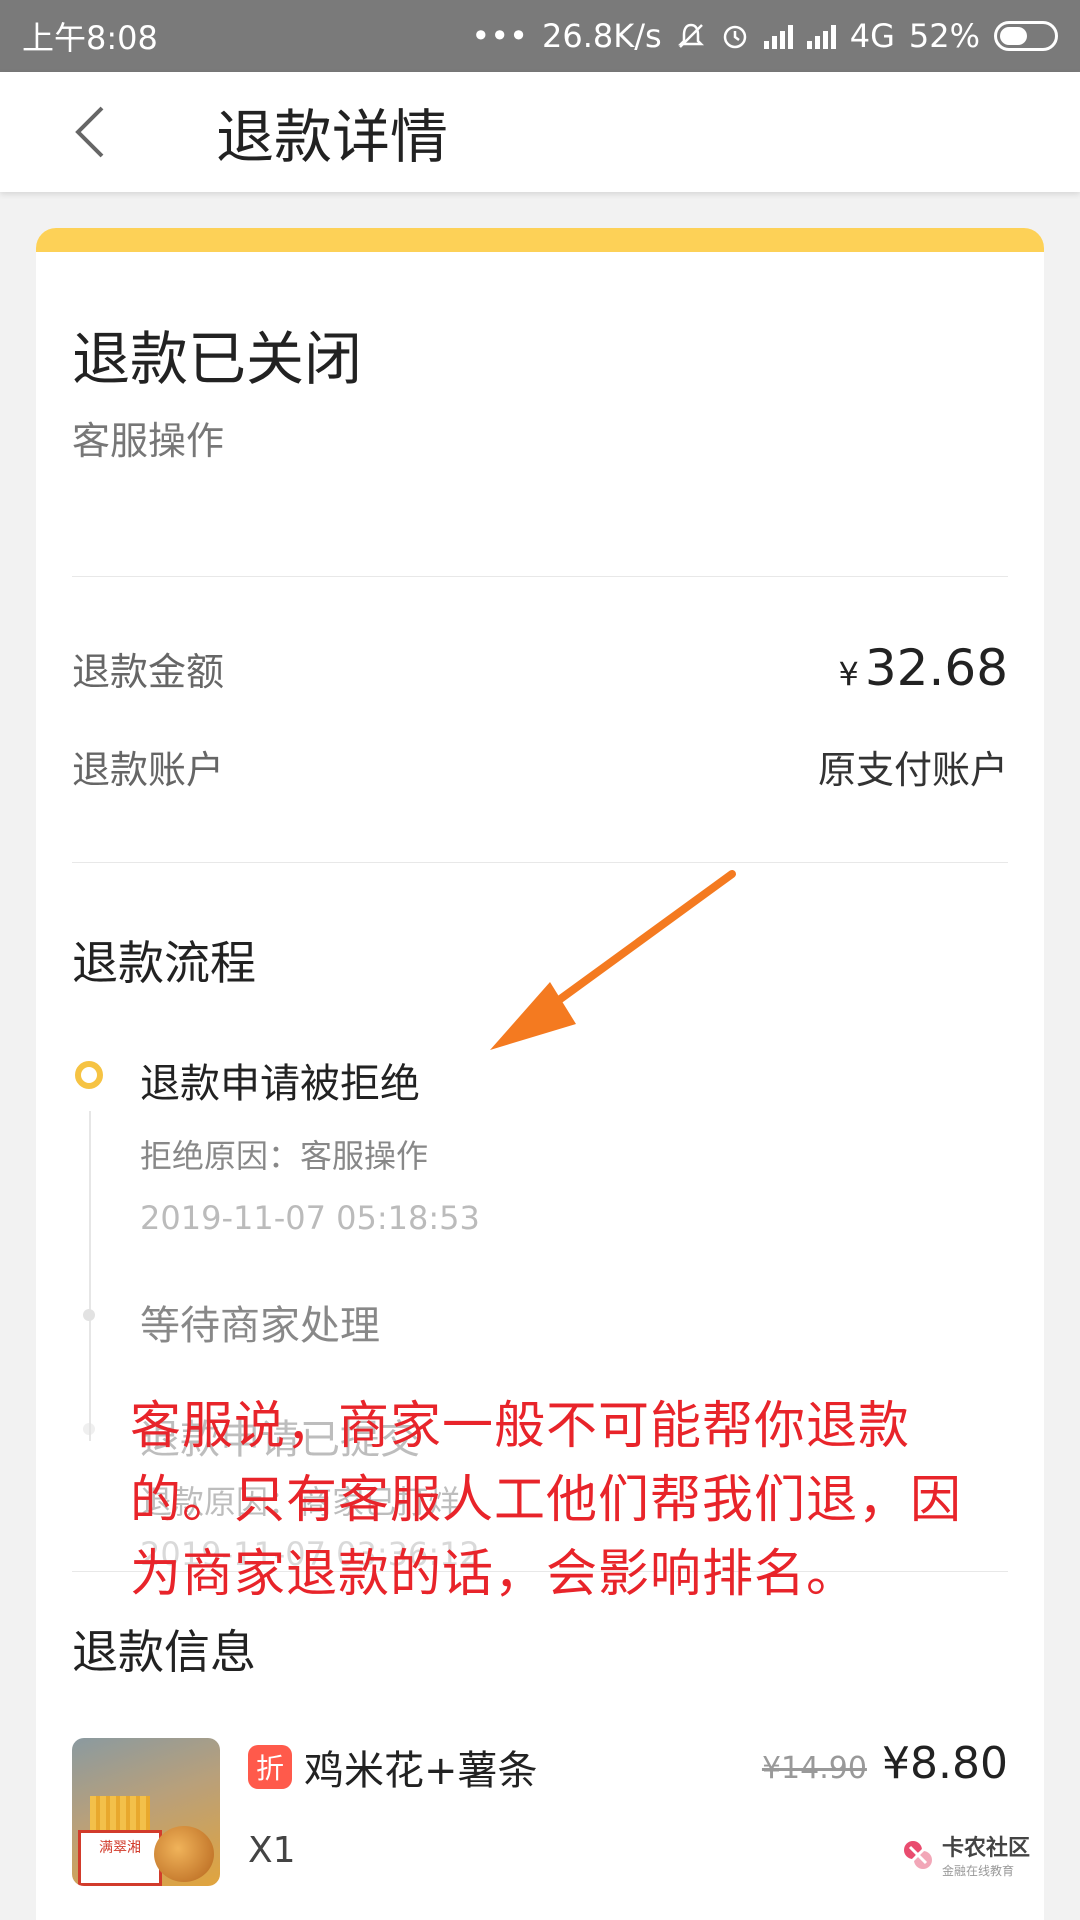  Describe the element at coordinates (148, 770) in the screenshot. I see `refund-account-label: 退款账户` at that location.